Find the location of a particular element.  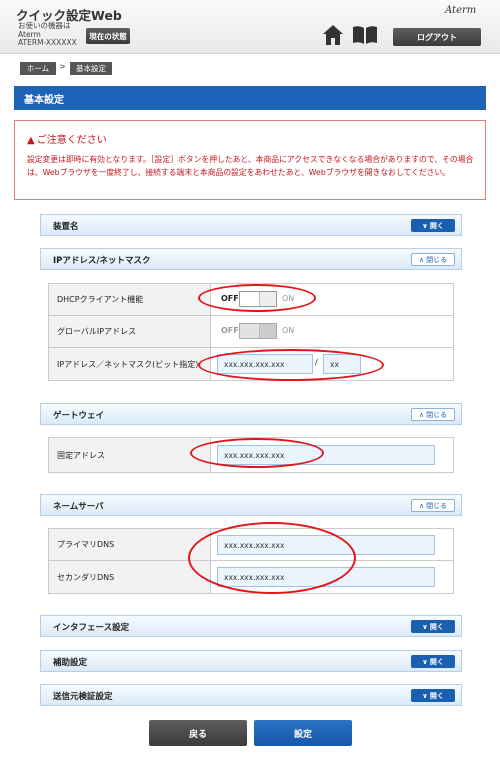

section-ip-netmask: IPアドレス/ネットマスク ∧ 閉じる is located at coordinates (251, 259).